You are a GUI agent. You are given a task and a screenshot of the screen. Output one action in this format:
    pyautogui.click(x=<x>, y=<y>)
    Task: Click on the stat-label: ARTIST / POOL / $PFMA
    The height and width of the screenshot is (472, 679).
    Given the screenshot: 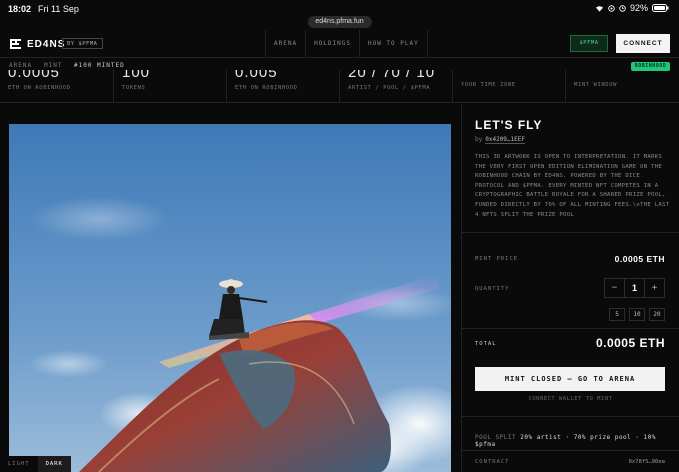 What is the action you would take?
    pyautogui.click(x=389, y=88)
    